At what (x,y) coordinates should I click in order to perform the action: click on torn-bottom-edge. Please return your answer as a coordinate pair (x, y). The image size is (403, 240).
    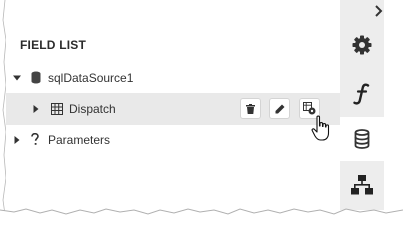
    Looking at the image, I should click on (201, 215).